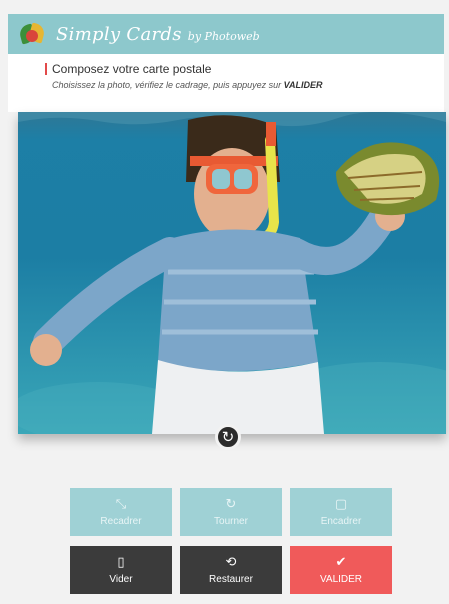  I want to click on encadrer-label: Encadrer, so click(341, 521).